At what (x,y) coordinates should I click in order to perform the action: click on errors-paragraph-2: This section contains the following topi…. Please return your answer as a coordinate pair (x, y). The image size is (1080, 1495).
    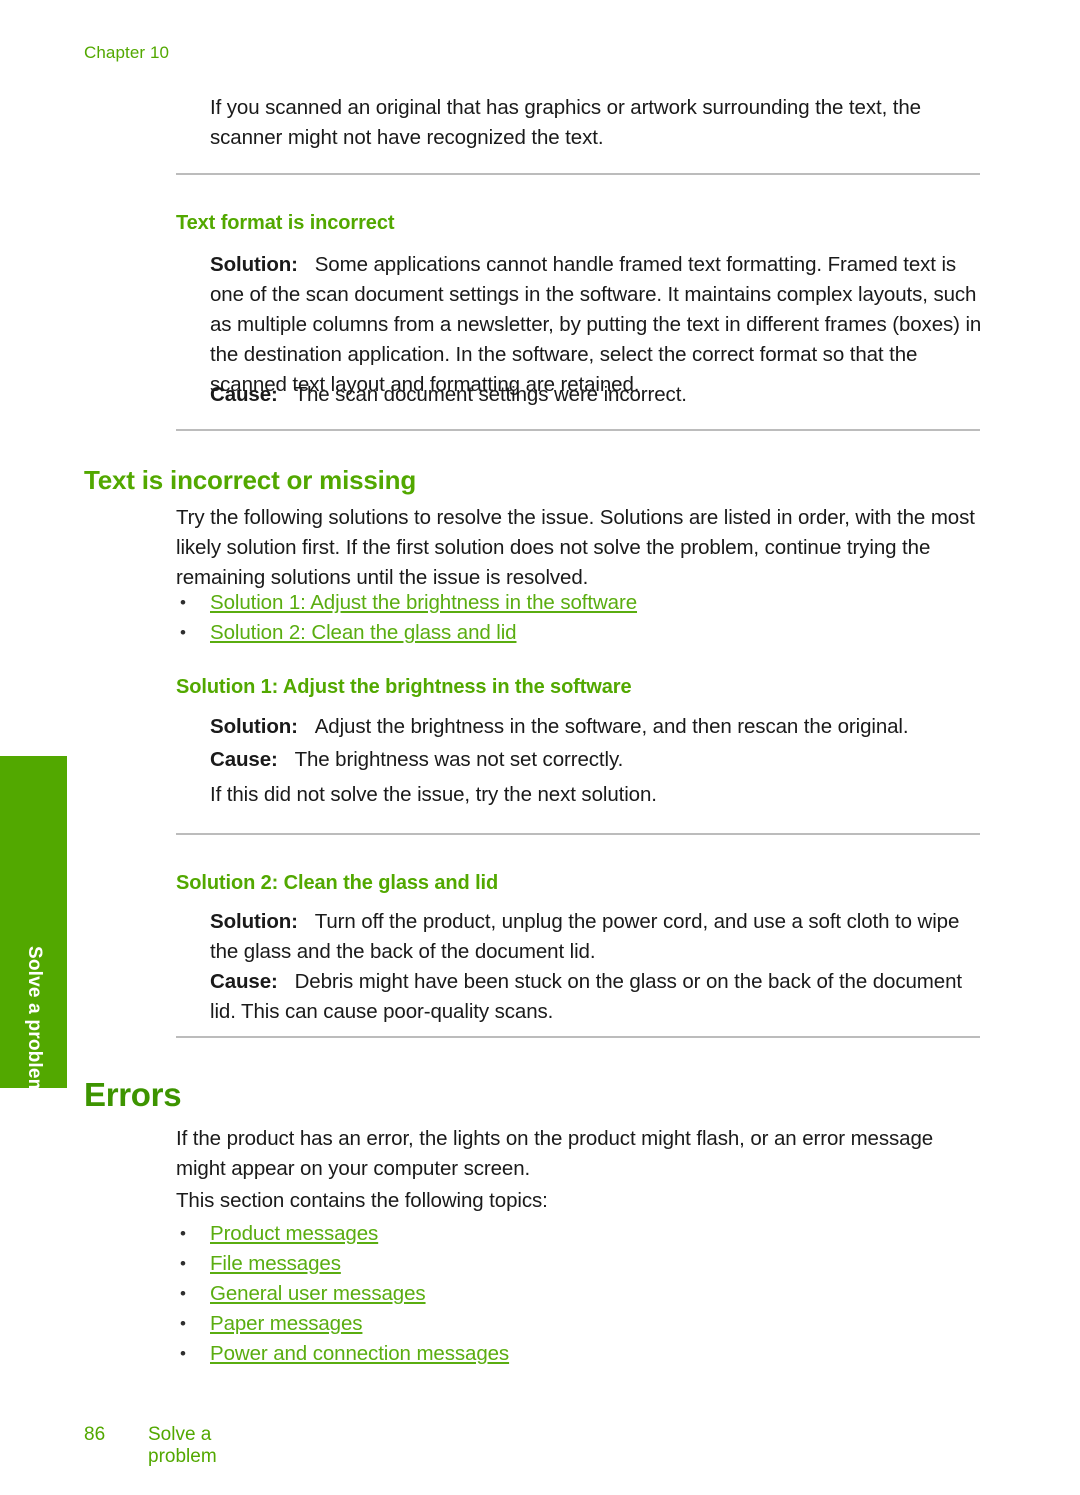
    Looking at the image, I should click on (362, 1200).